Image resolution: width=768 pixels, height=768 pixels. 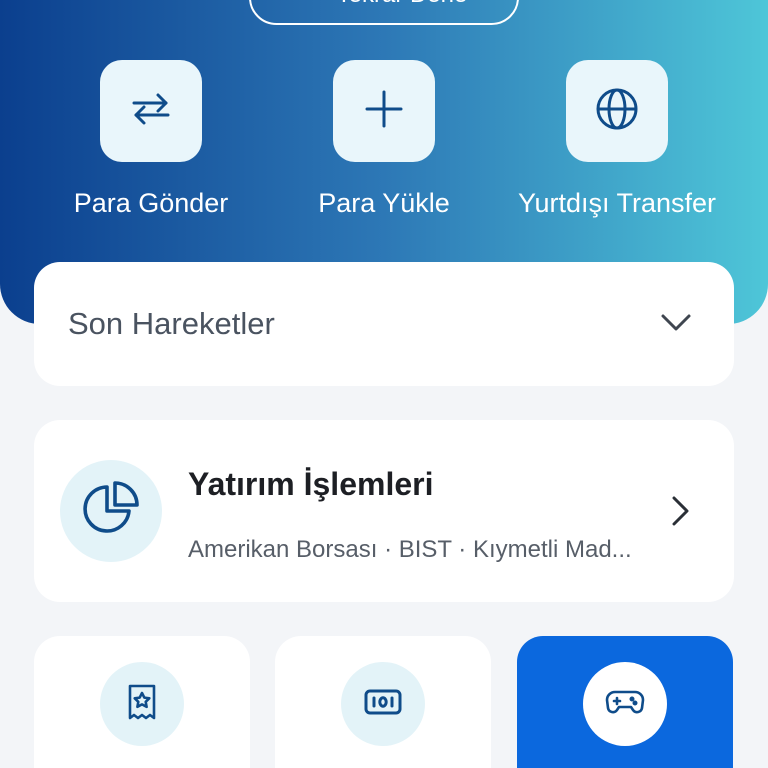 I want to click on chevron-down-icon, so click(x=676, y=324).